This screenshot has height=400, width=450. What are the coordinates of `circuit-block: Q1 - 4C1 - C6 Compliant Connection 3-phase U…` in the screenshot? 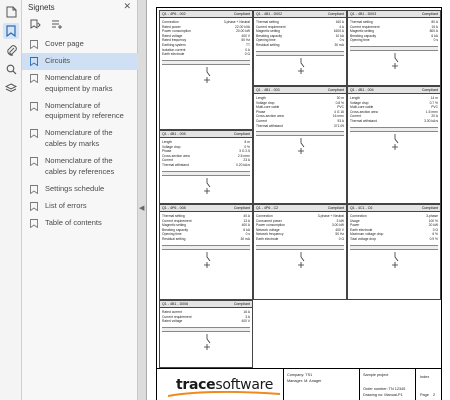 It's located at (394, 252).